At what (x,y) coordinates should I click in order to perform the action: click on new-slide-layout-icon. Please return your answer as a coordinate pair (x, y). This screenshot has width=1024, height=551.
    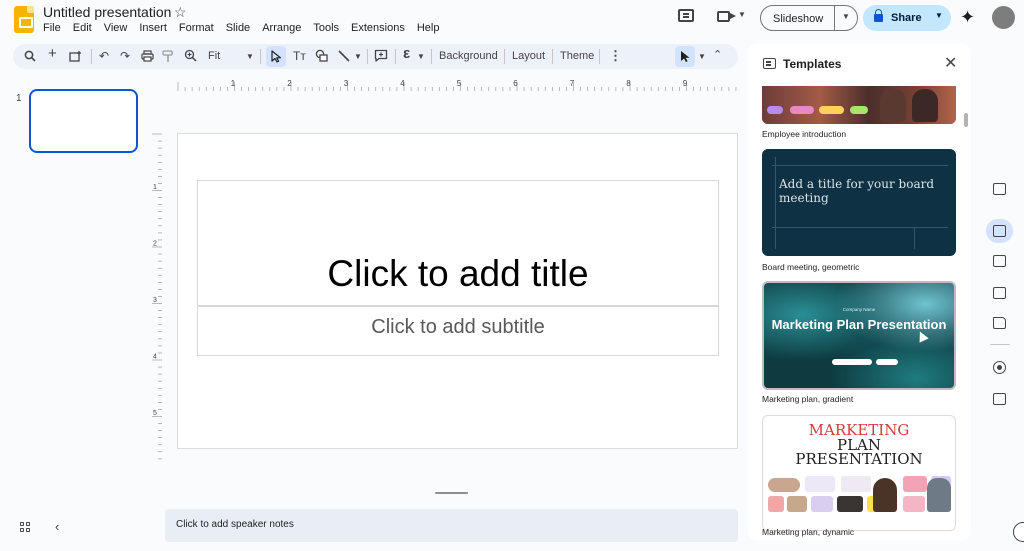
    Looking at the image, I should click on (75, 56).